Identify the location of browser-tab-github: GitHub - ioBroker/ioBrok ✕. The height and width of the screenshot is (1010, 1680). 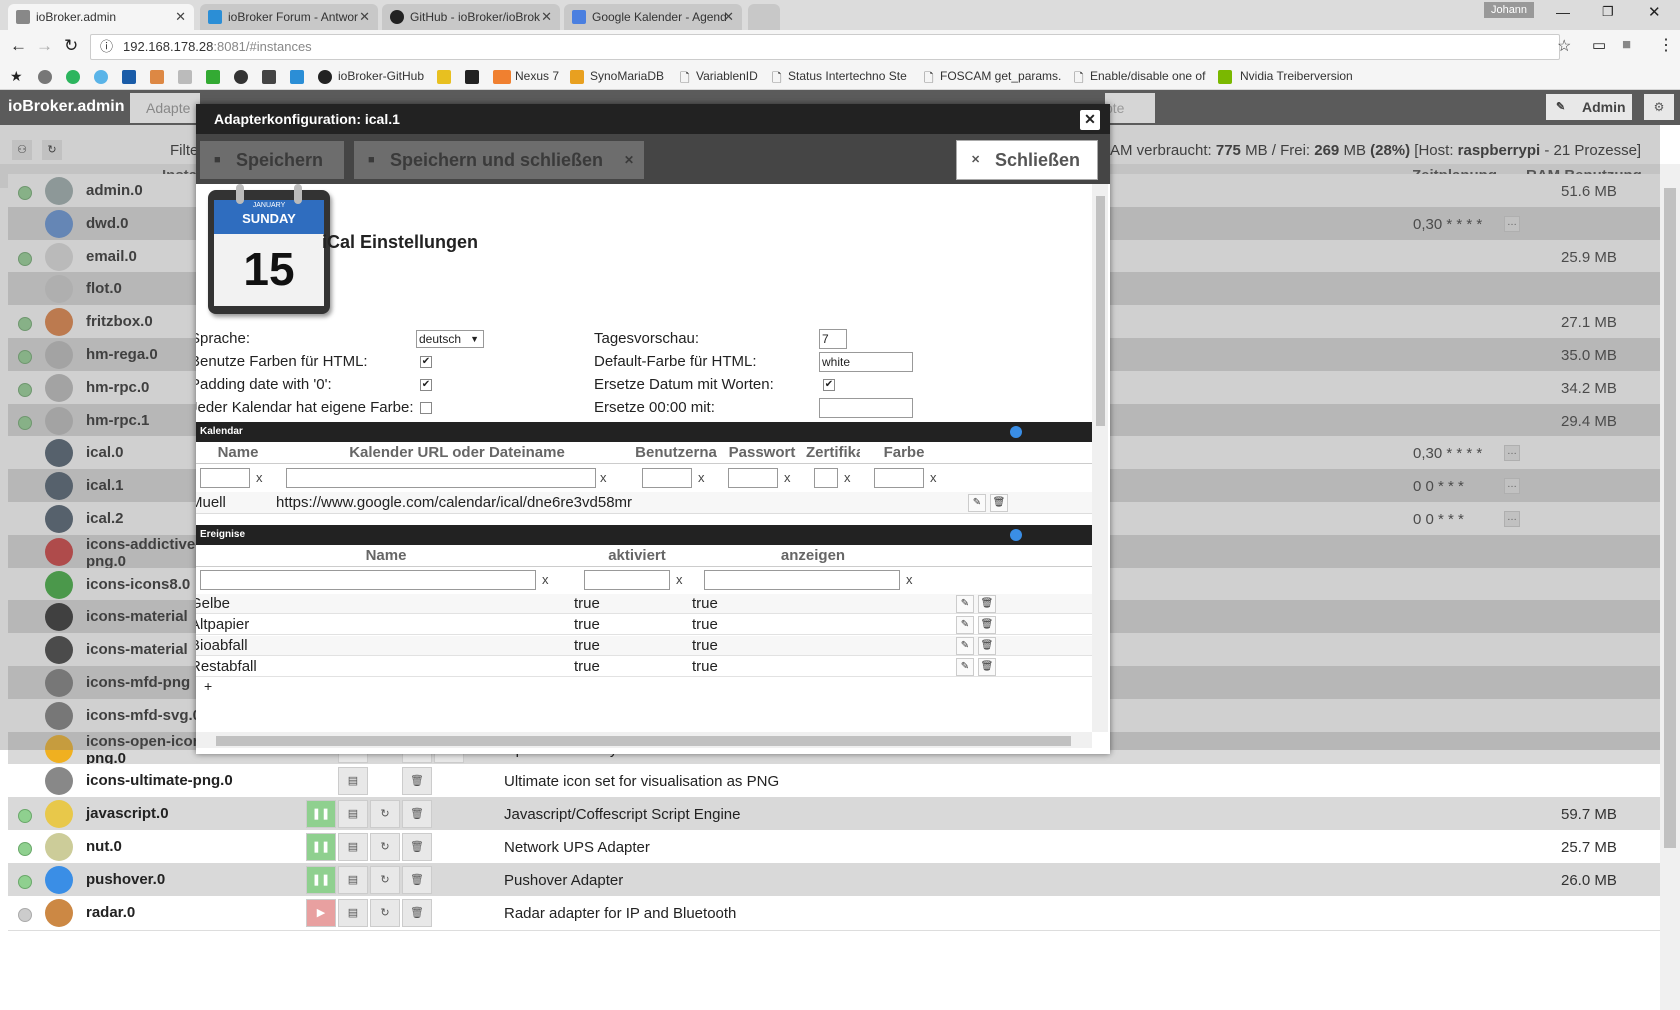
(471, 17).